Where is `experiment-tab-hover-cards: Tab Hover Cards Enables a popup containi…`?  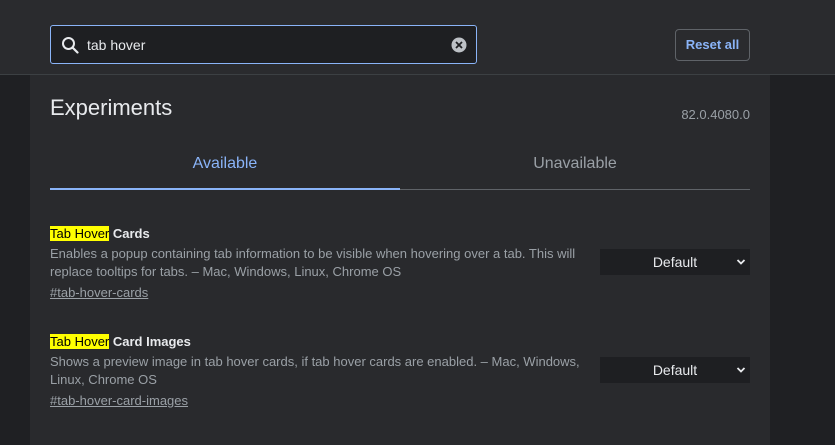 experiment-tab-hover-cards: Tab Hover Cards Enables a popup containi… is located at coordinates (400, 263).